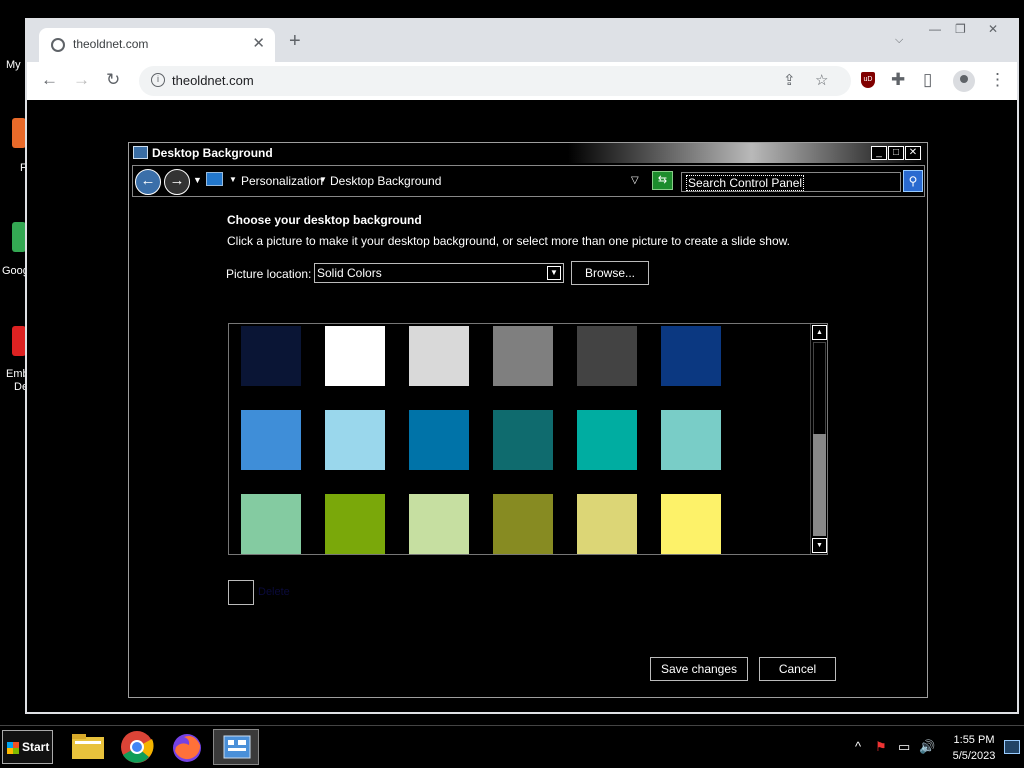 This screenshot has width=1024, height=768. I want to click on tab-title: theoldnet.com, so click(111, 44).